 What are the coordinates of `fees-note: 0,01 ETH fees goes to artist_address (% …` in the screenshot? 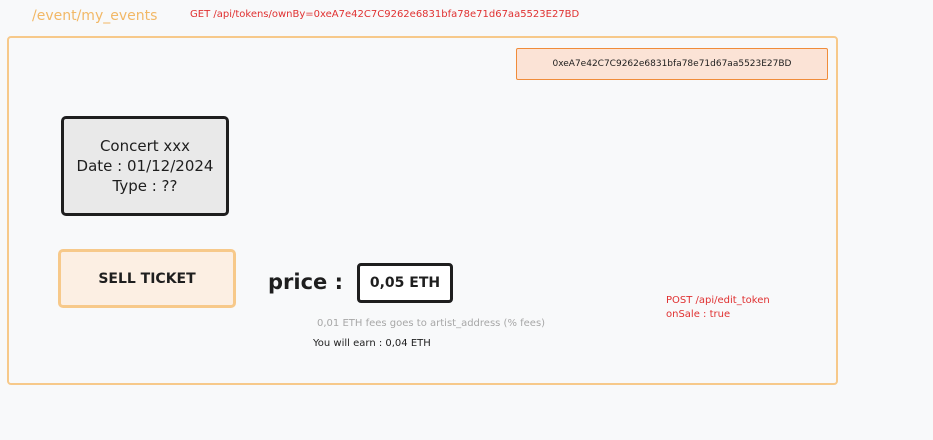 It's located at (431, 323).